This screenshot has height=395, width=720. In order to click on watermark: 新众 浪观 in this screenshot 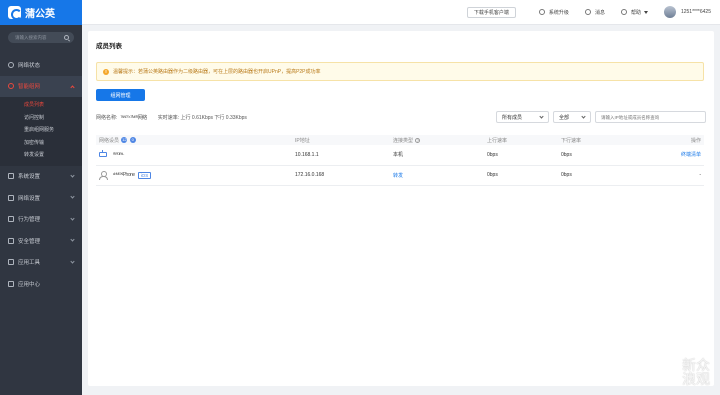, I will do `click(696, 373)`.